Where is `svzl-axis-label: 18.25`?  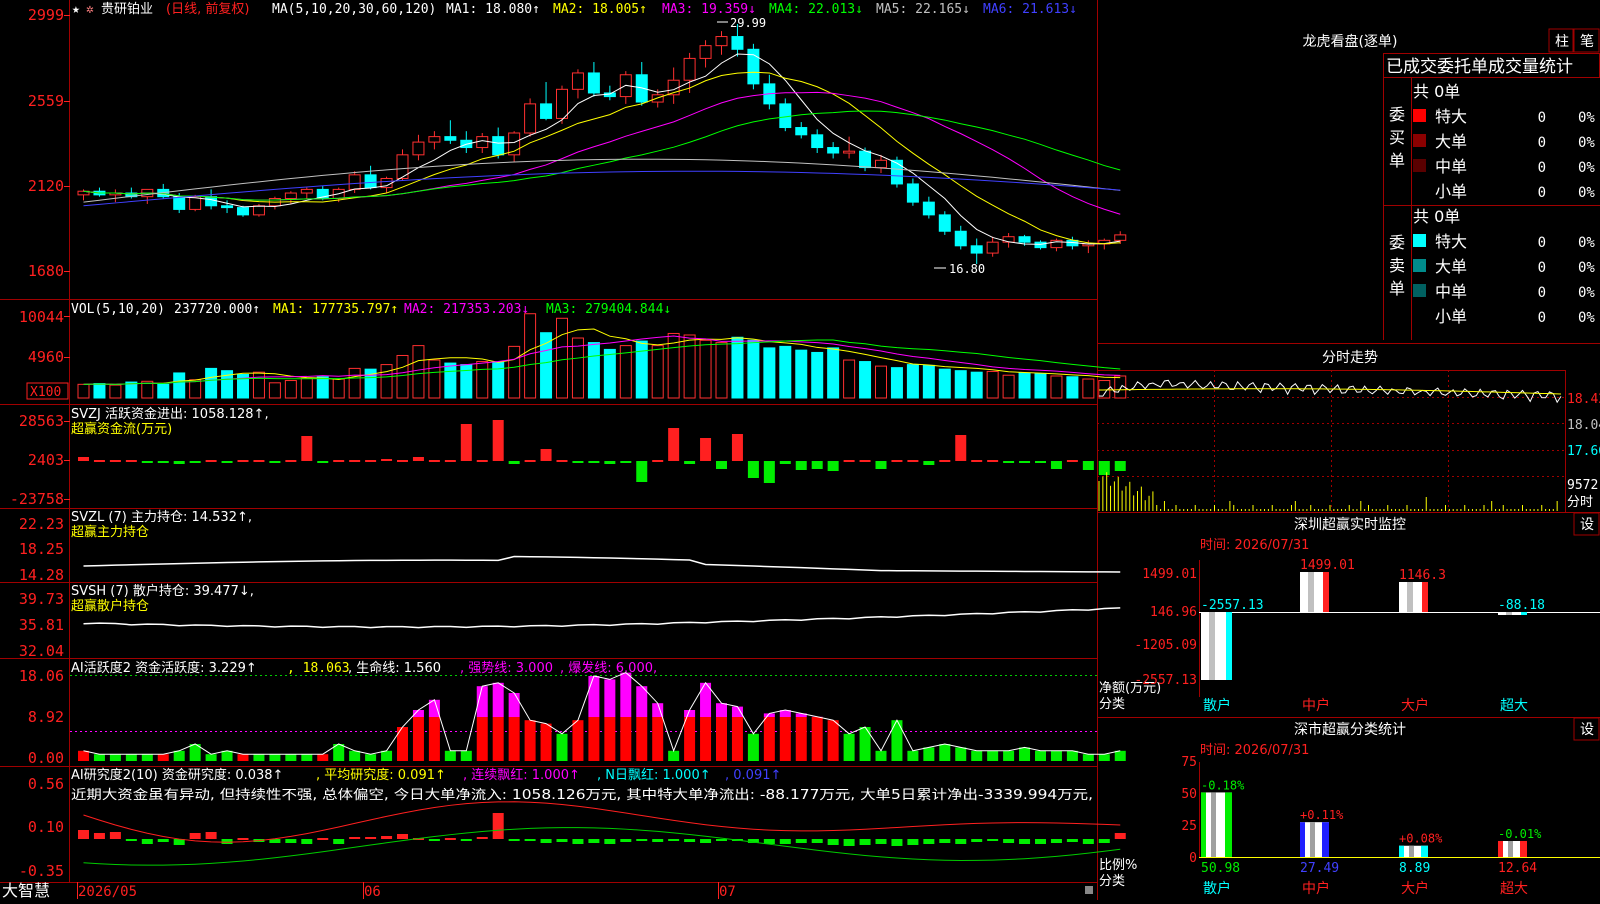 svzl-axis-label: 18.25 is located at coordinates (41, 549).